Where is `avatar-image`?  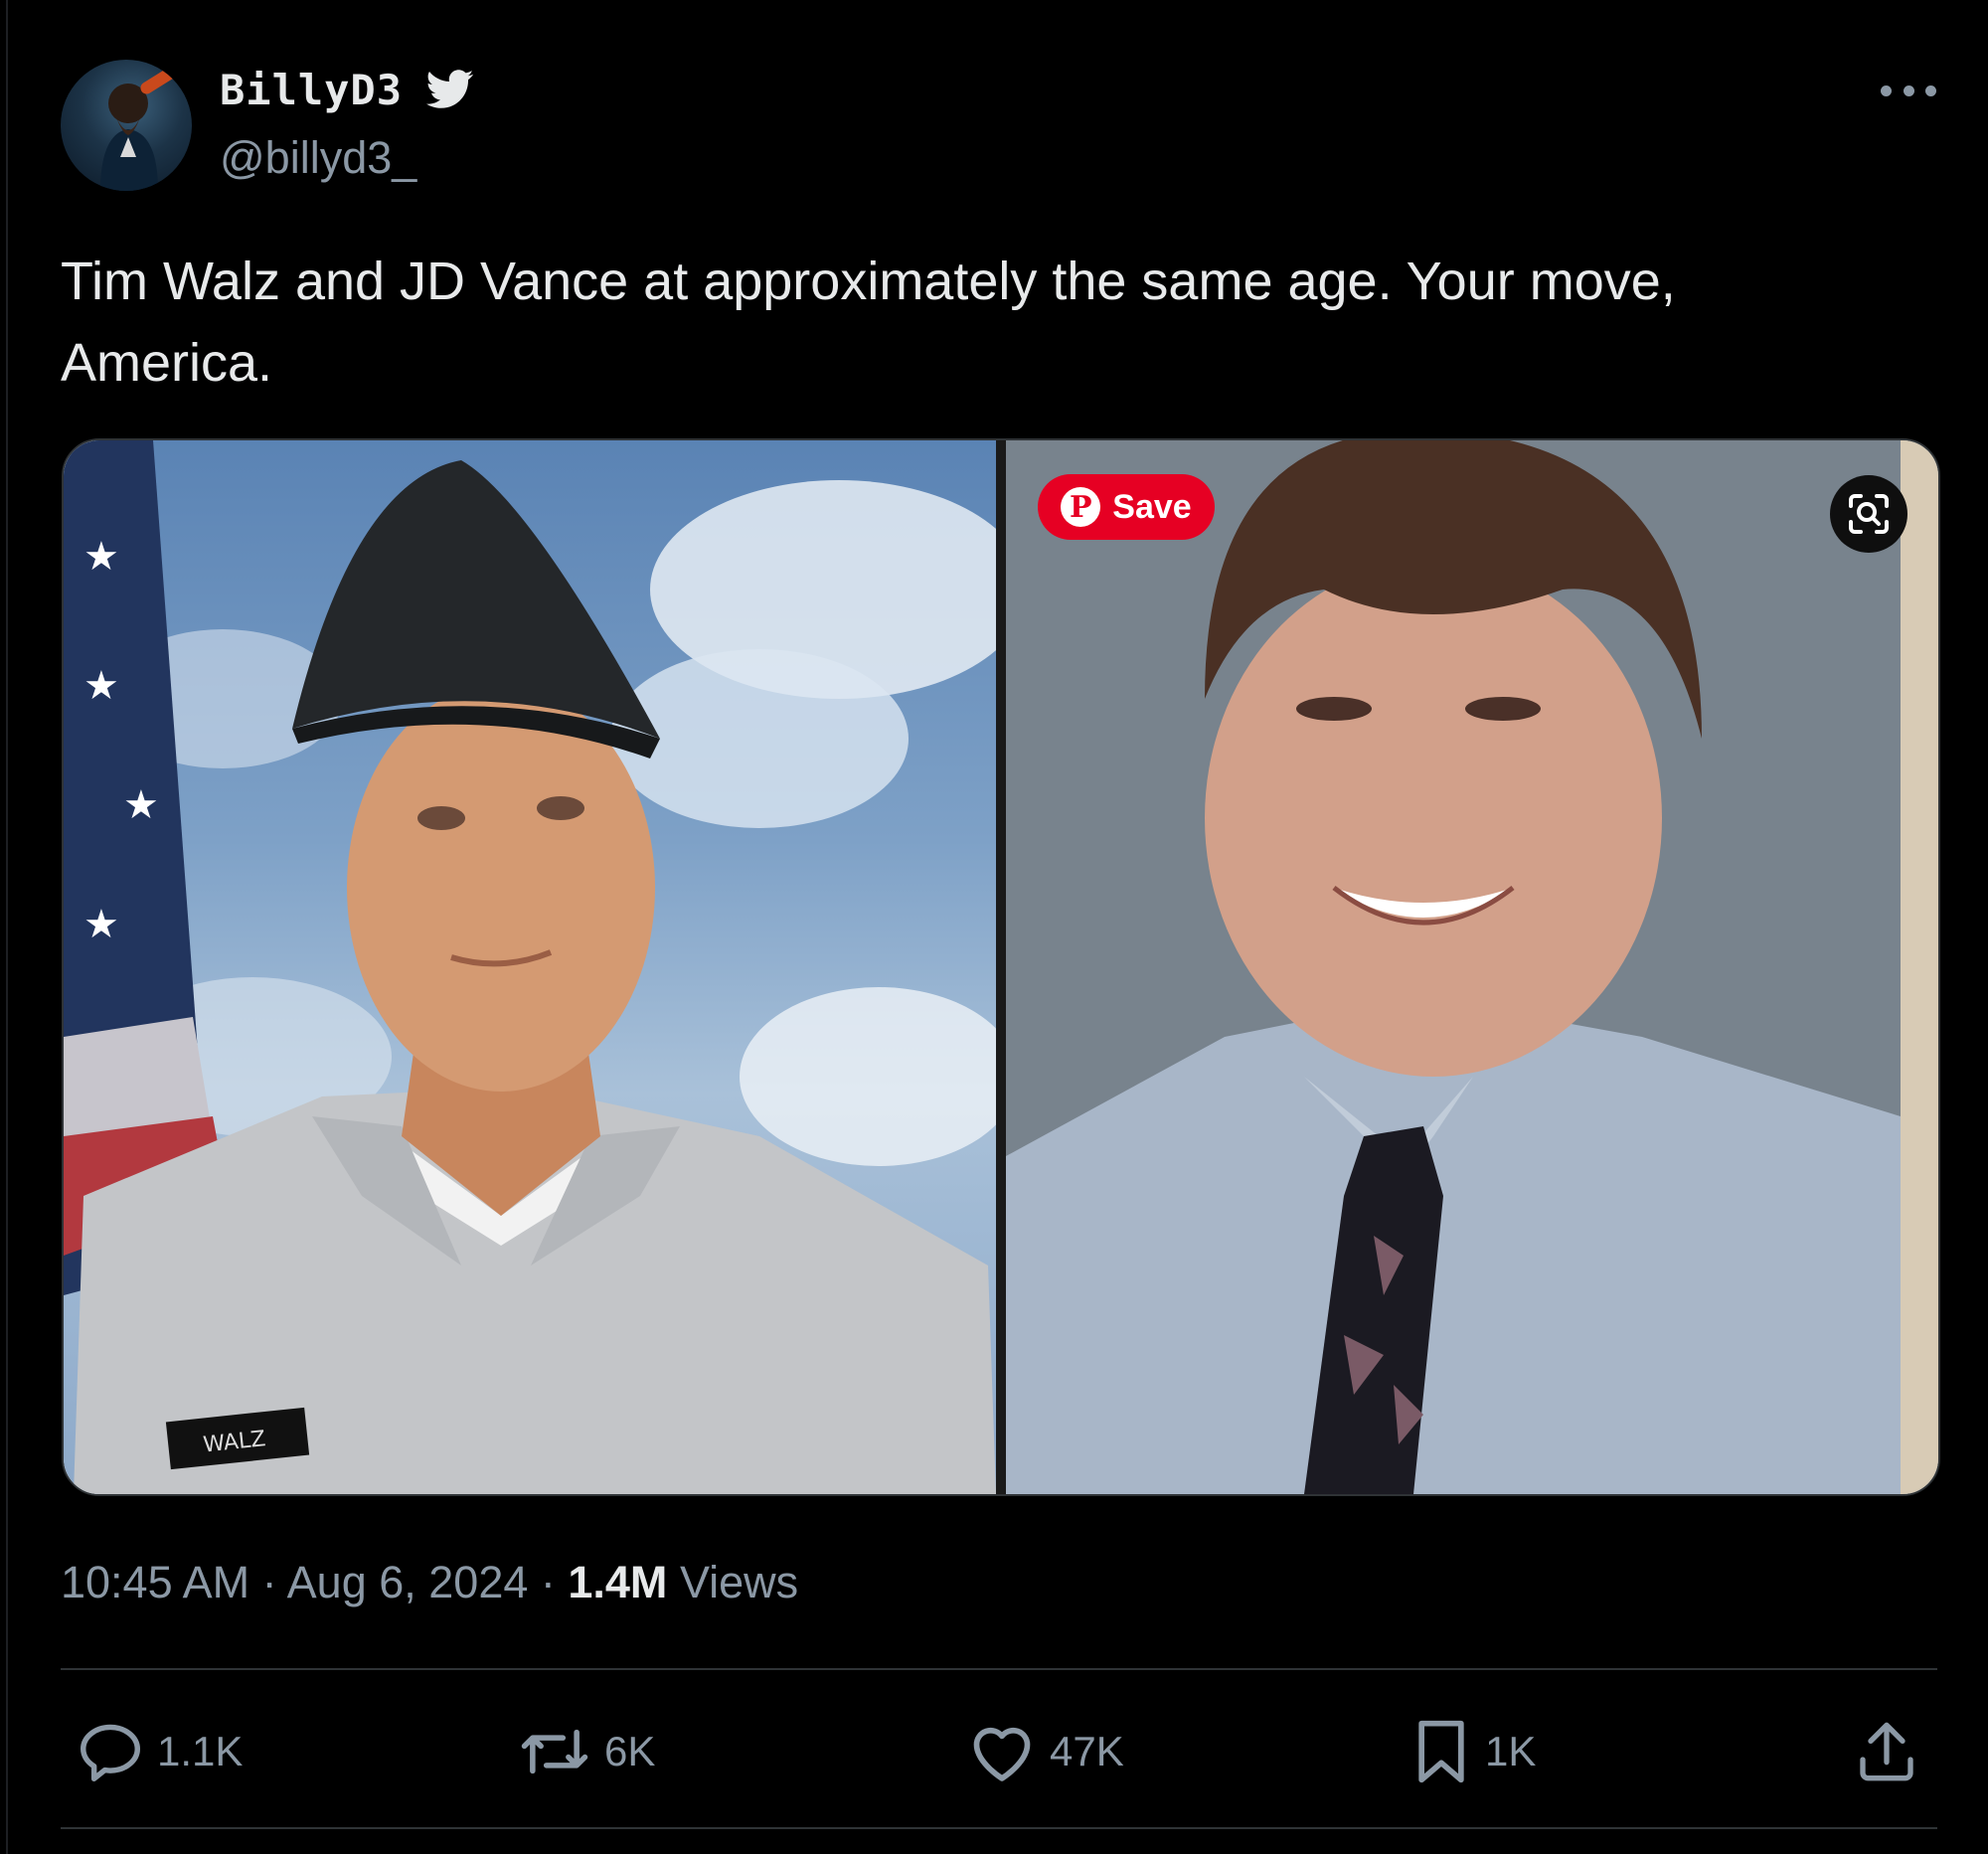
avatar-image is located at coordinates (146, 126).